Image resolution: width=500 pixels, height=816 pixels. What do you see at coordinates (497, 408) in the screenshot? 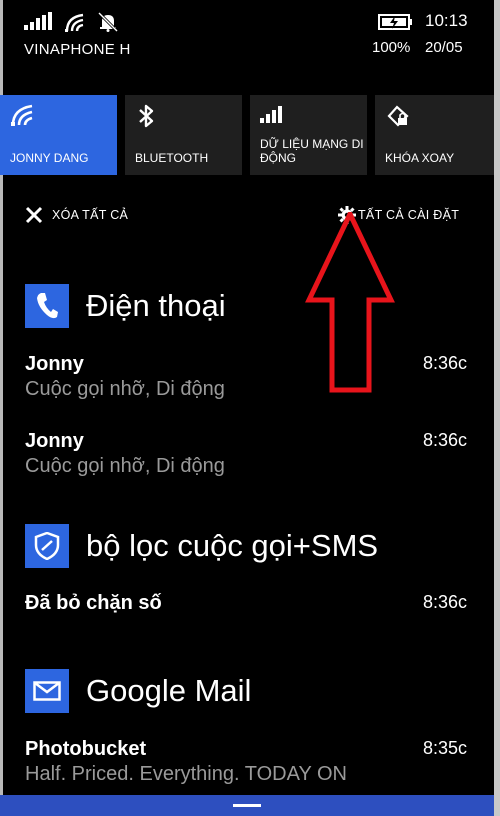
I see `screen-frame-right` at bounding box center [497, 408].